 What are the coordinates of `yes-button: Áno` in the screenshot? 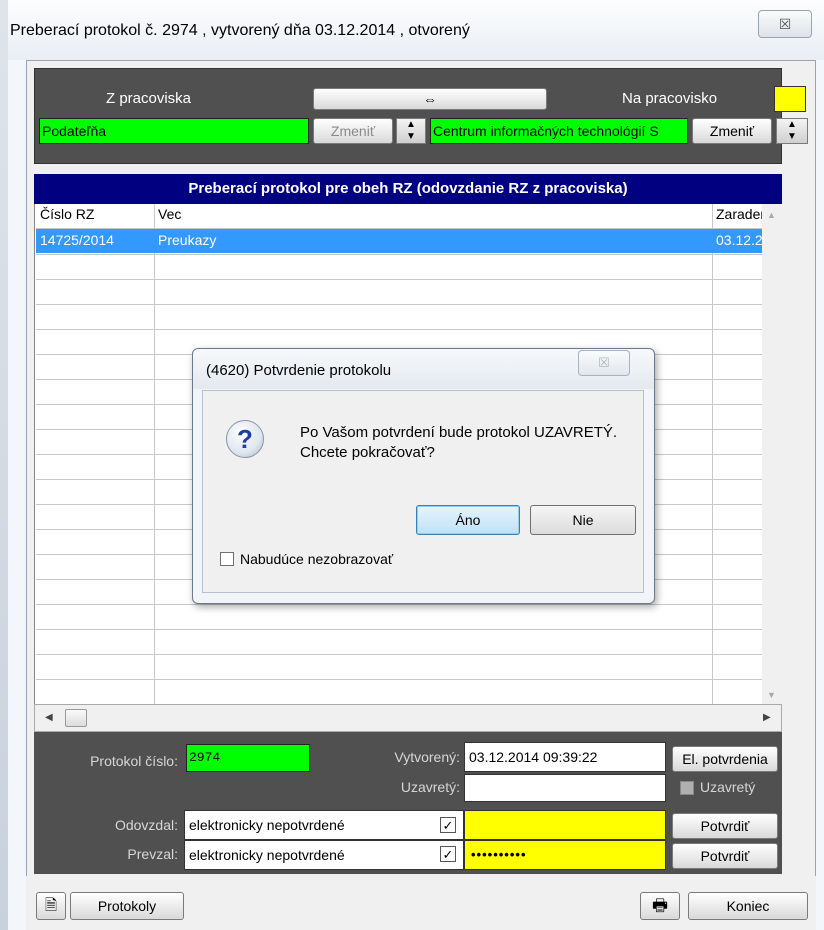 It's located at (468, 520).